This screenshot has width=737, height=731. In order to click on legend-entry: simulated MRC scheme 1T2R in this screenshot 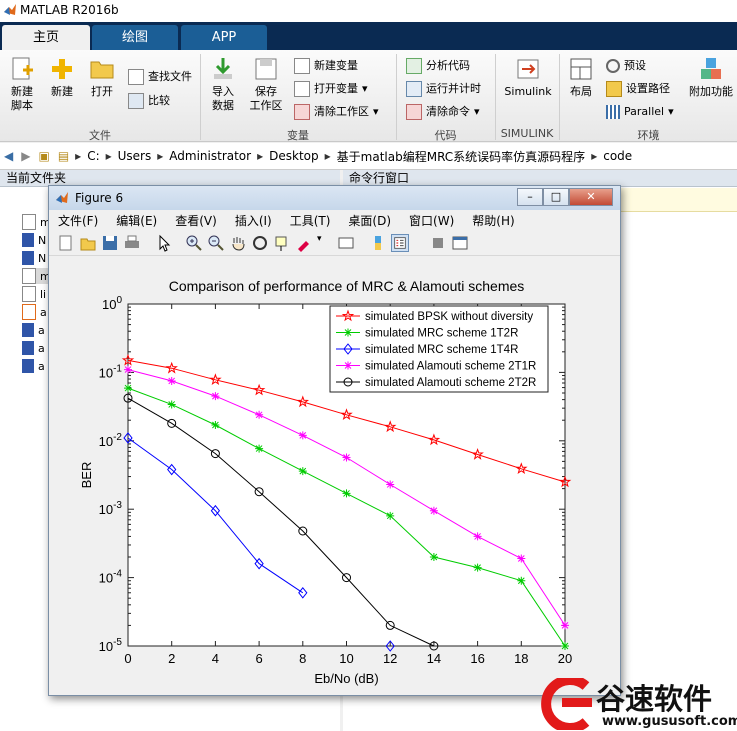, I will do `click(441, 334)`.